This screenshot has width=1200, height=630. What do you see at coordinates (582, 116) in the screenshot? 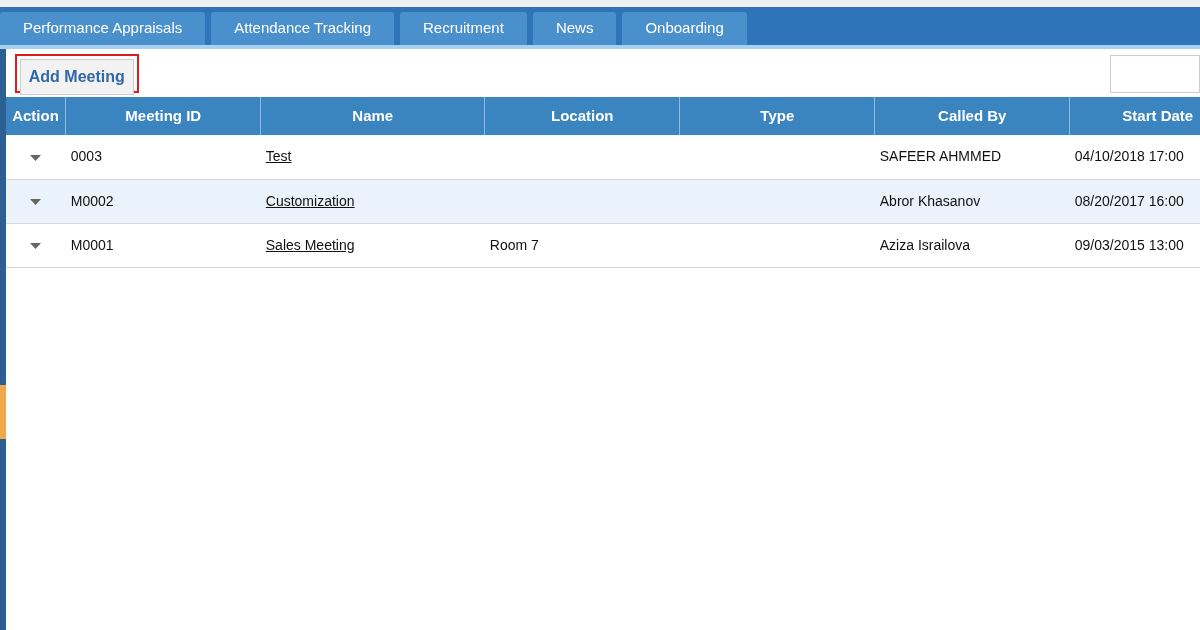
I see `column-header: Location` at bounding box center [582, 116].